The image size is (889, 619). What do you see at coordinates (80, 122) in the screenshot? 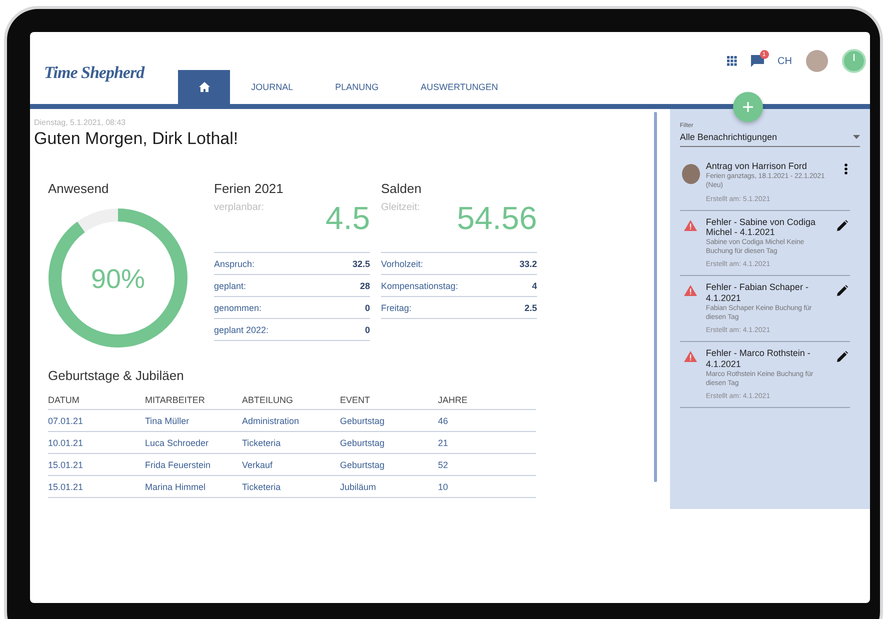
I see `date-time: Dienstag, 5.1.2021, 08:43` at bounding box center [80, 122].